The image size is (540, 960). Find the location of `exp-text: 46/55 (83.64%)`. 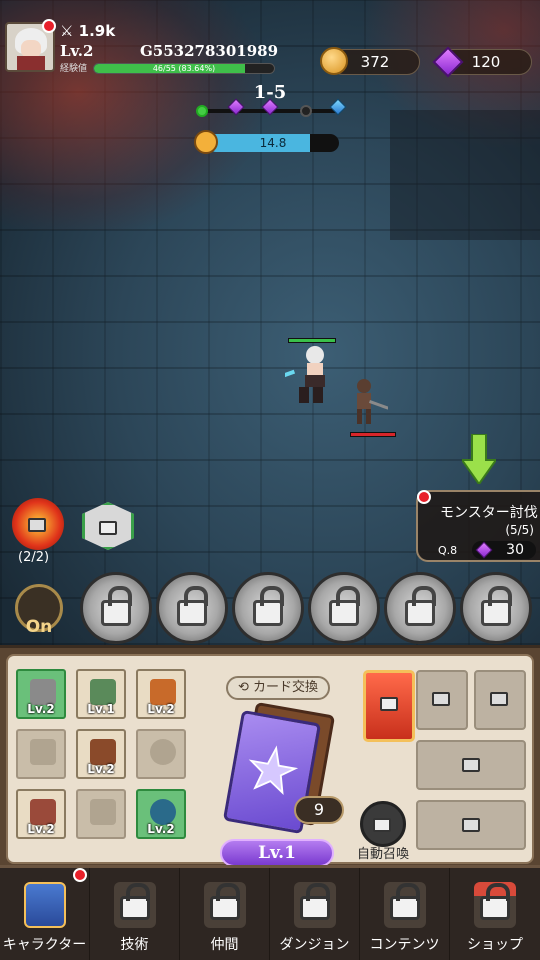

exp-text: 46/55 (83.64%) is located at coordinates (184, 68).